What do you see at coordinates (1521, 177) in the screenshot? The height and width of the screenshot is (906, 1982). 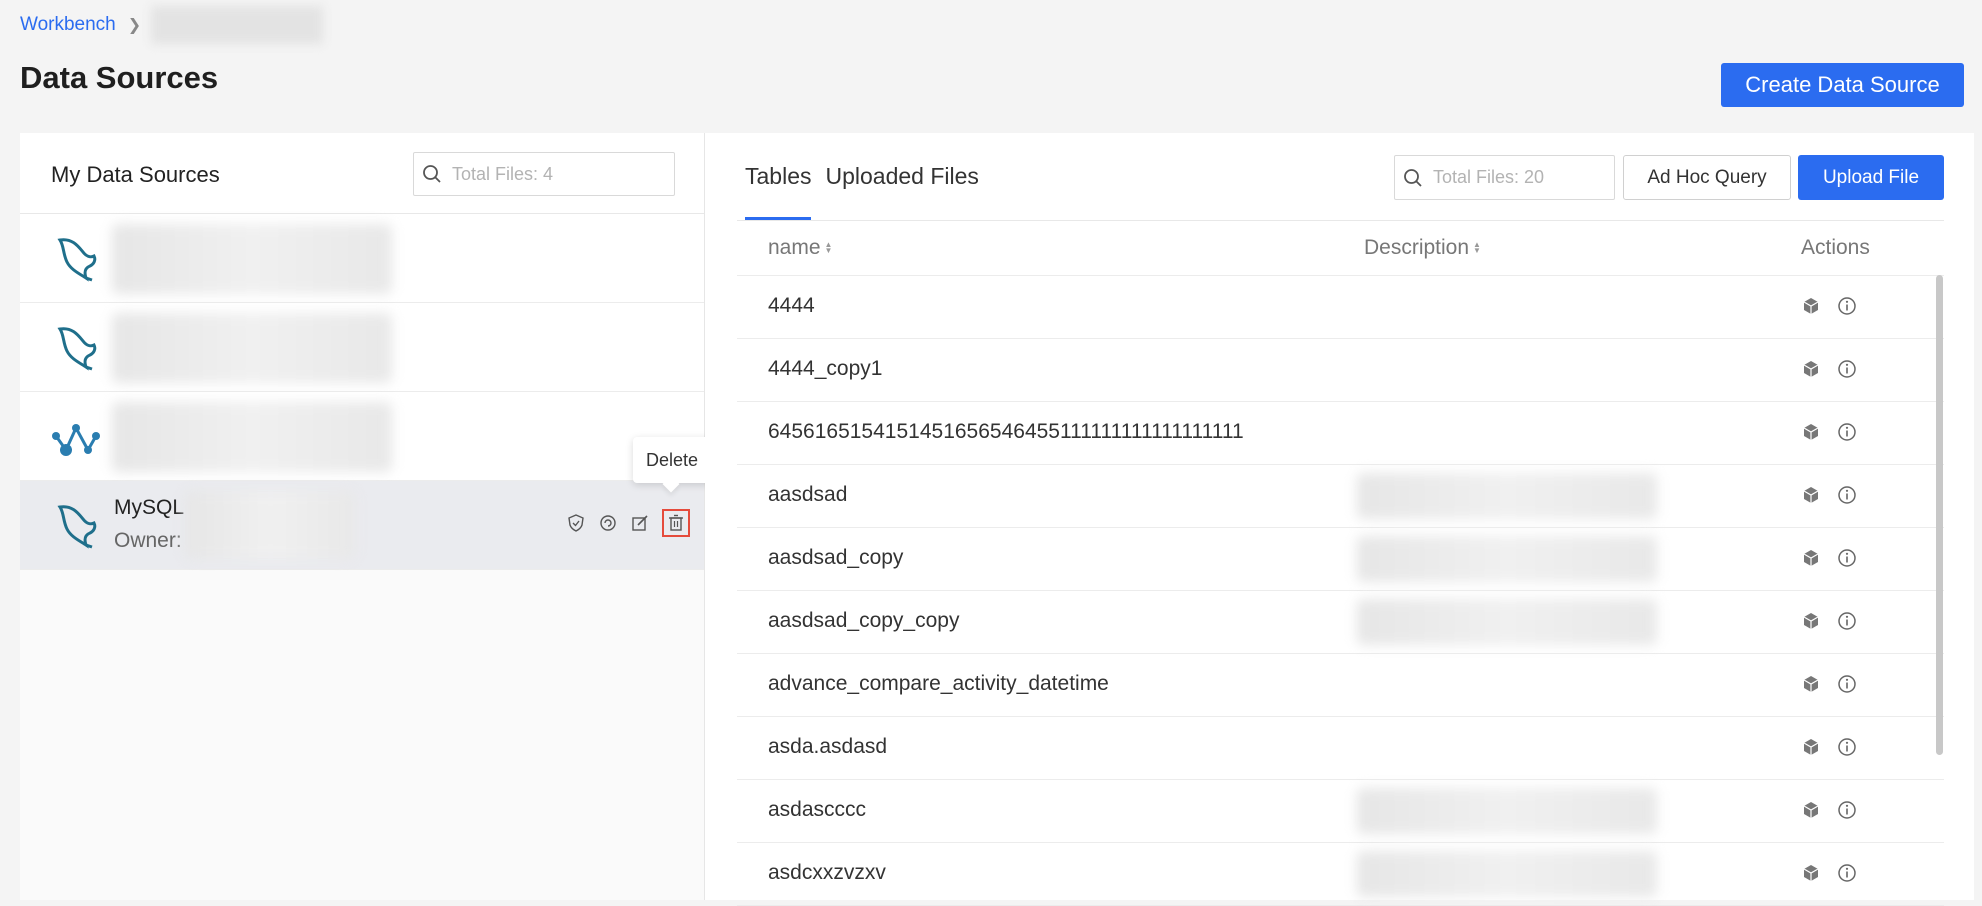 I see `table-search-input` at bounding box center [1521, 177].